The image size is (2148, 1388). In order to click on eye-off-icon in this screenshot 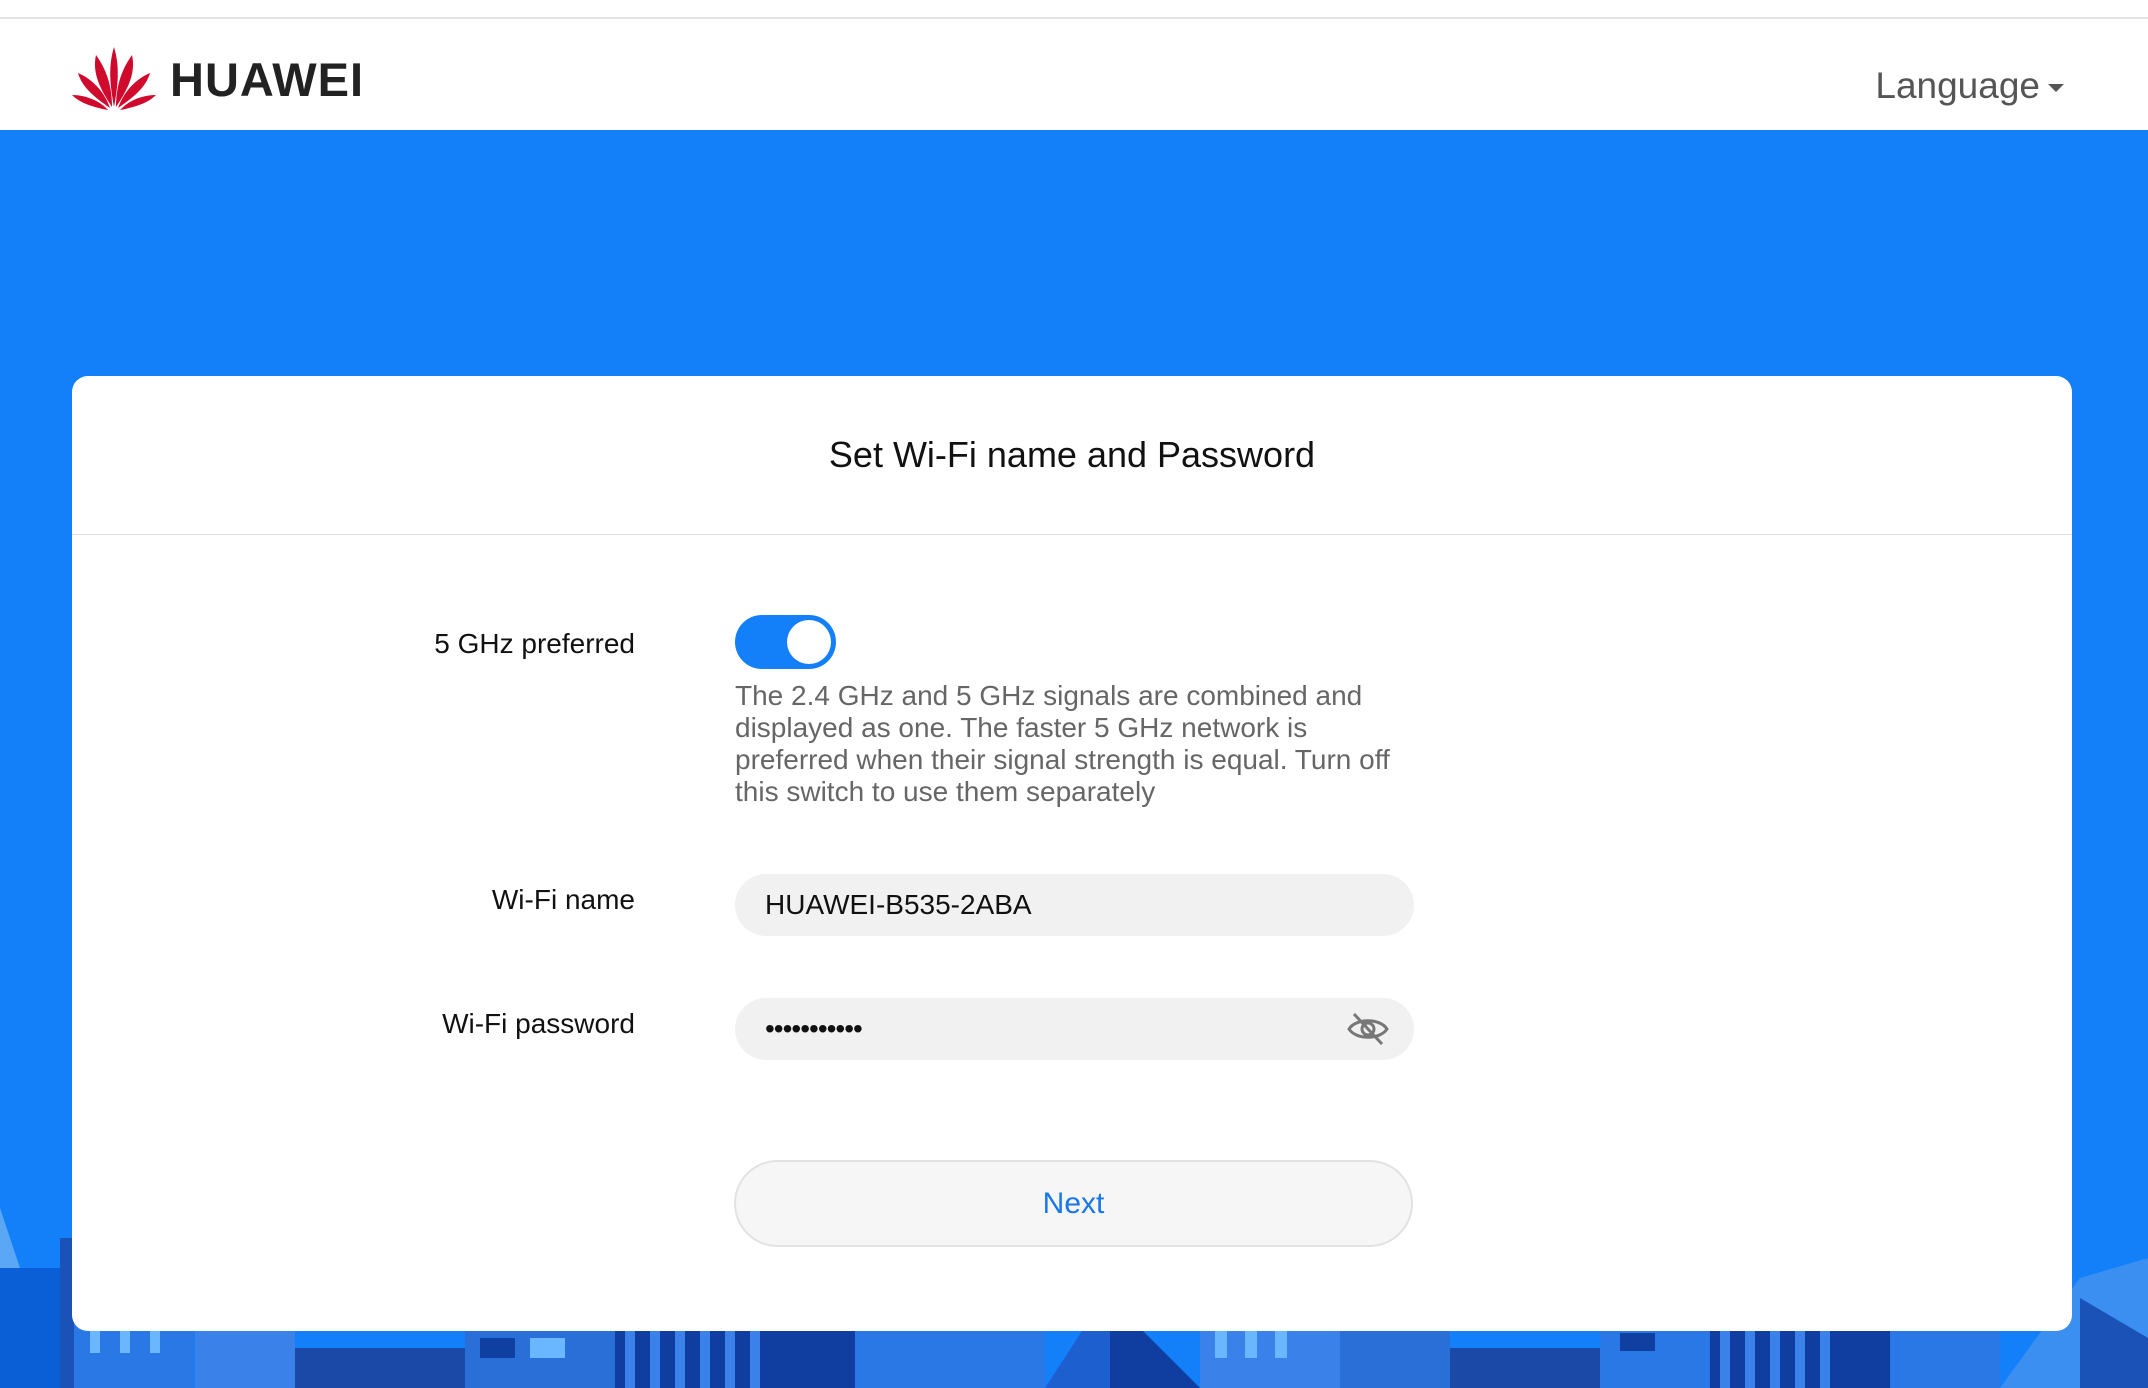, I will do `click(1368, 1029)`.